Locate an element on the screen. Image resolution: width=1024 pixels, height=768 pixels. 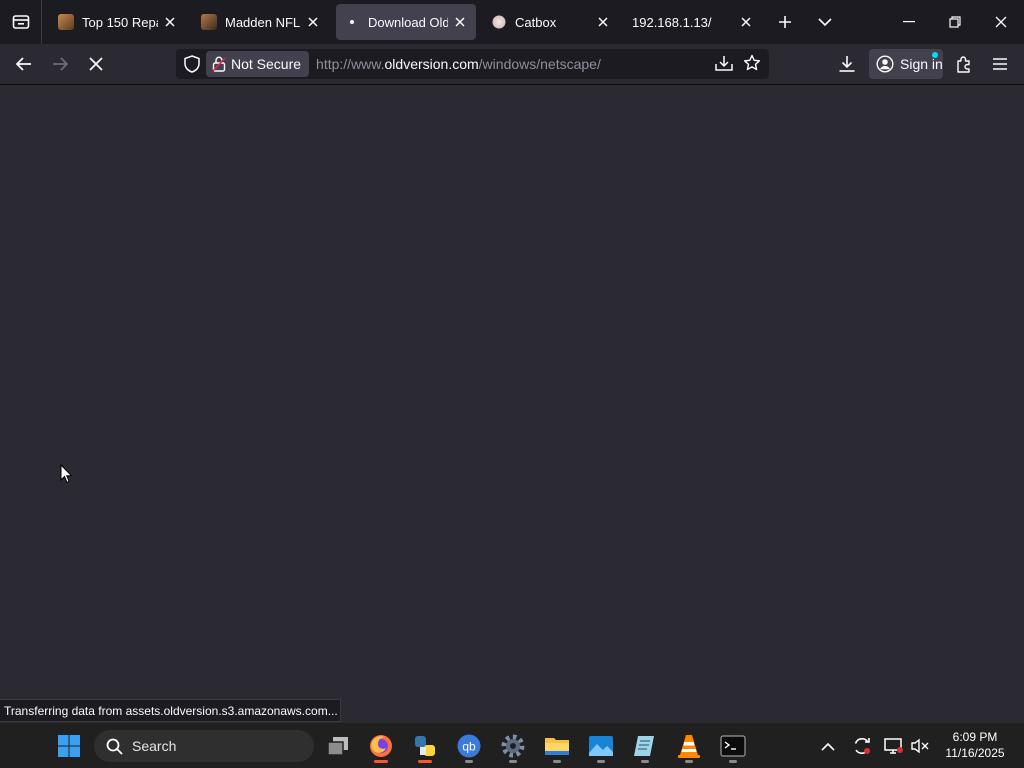
taskbar-vlc is located at coordinates (689, 746).